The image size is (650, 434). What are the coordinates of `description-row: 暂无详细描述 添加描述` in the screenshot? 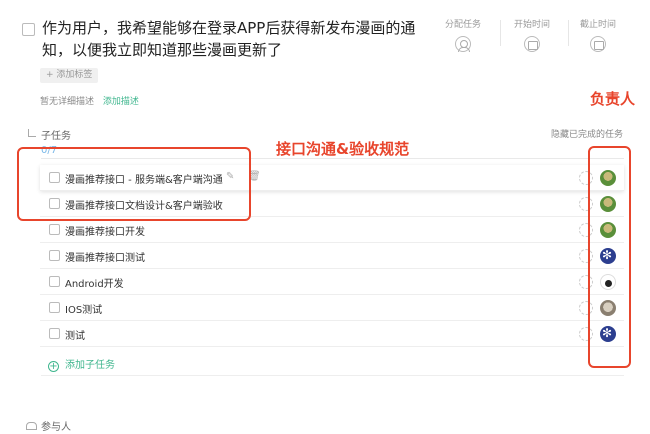 It's located at (89, 100).